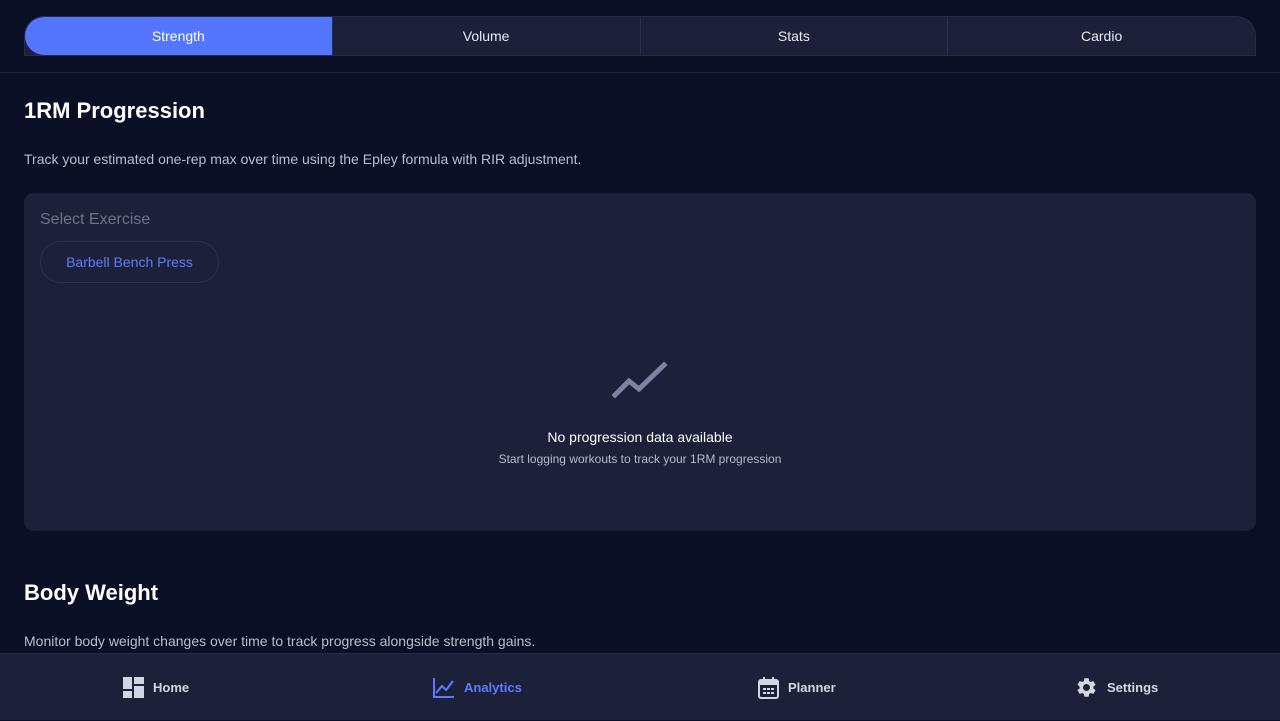  What do you see at coordinates (443, 688) in the screenshot?
I see `chart-line-icon` at bounding box center [443, 688].